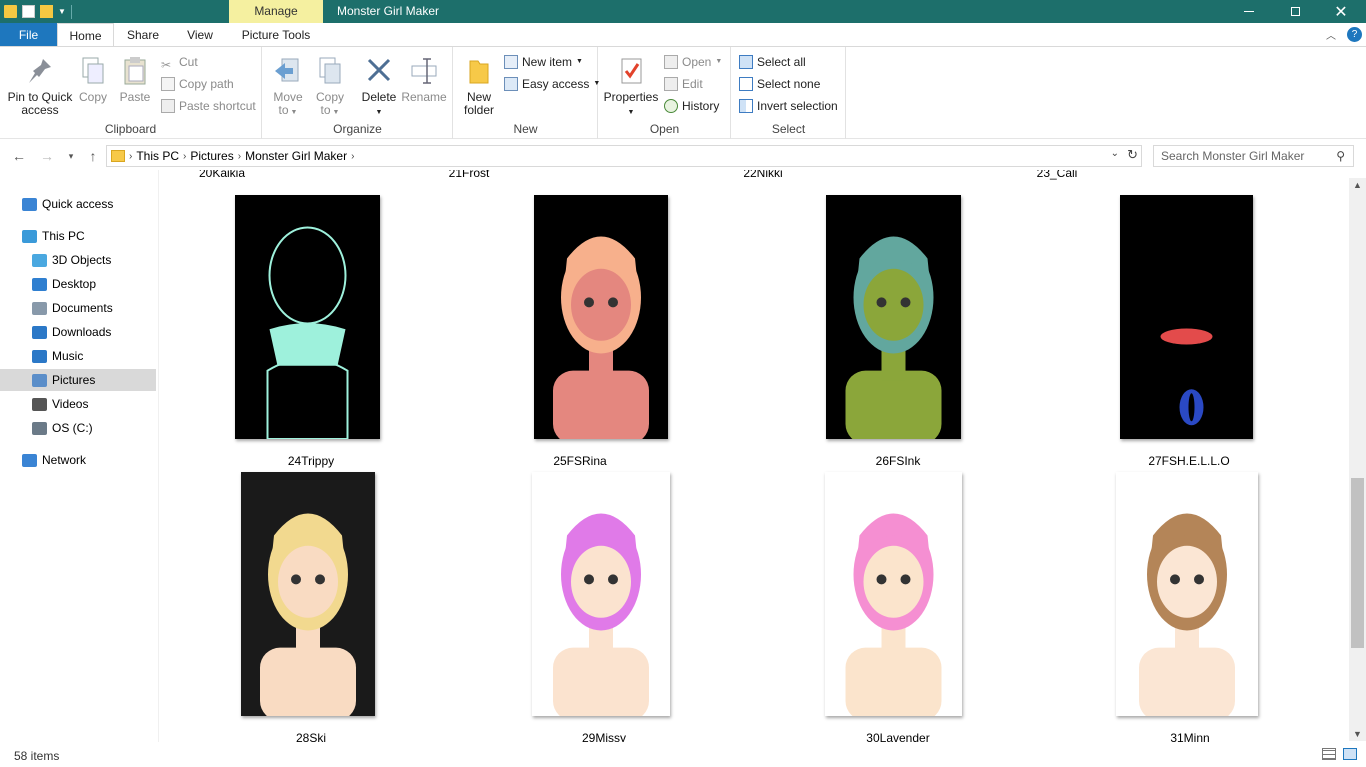  What do you see at coordinates (1357, 459) in the screenshot?
I see `vertical-scrollbar: ▲ ▼` at bounding box center [1357, 459].